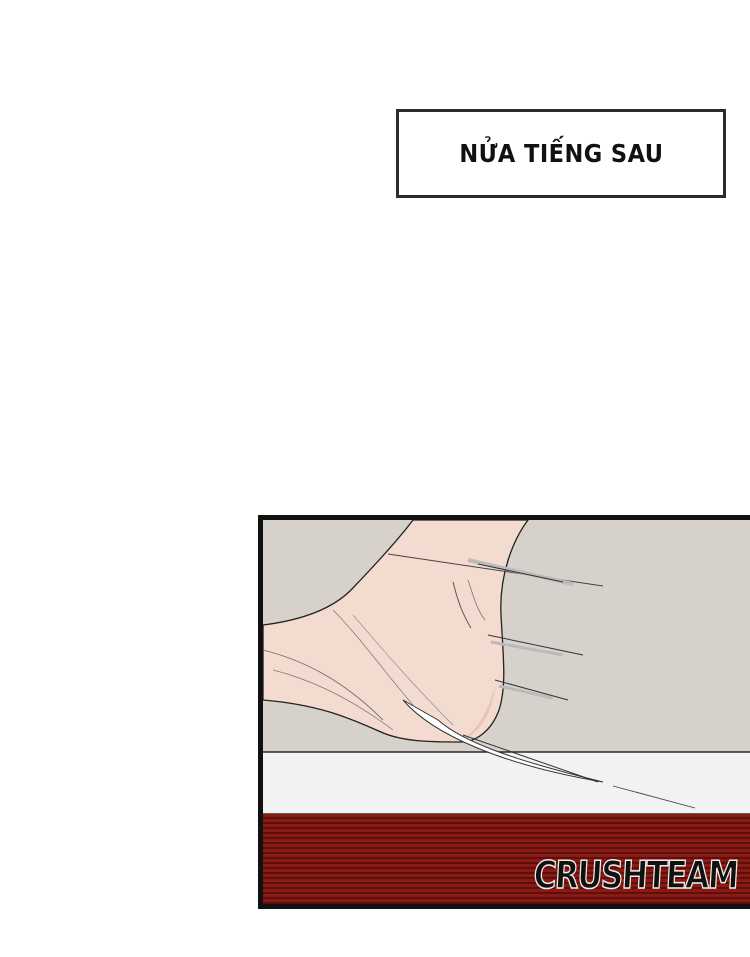 Image resolution: width=750 pixels, height=957 pixels. I want to click on caption-box: NỬA TIẾNG SAU, so click(561, 153).